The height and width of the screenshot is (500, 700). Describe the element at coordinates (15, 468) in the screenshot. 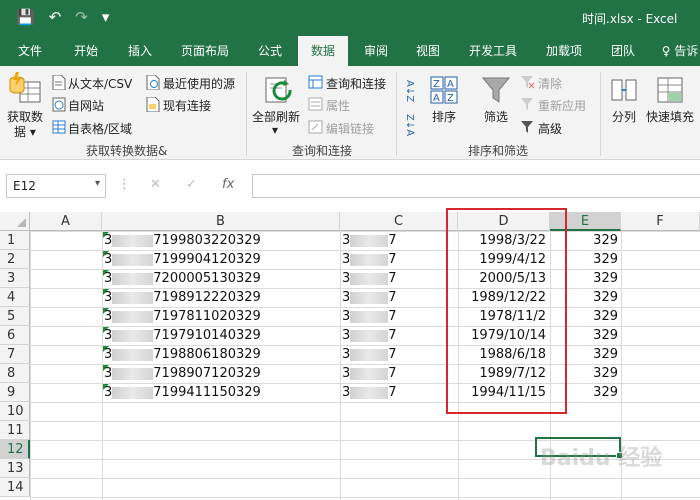

I see `row-header-13: 13` at that location.